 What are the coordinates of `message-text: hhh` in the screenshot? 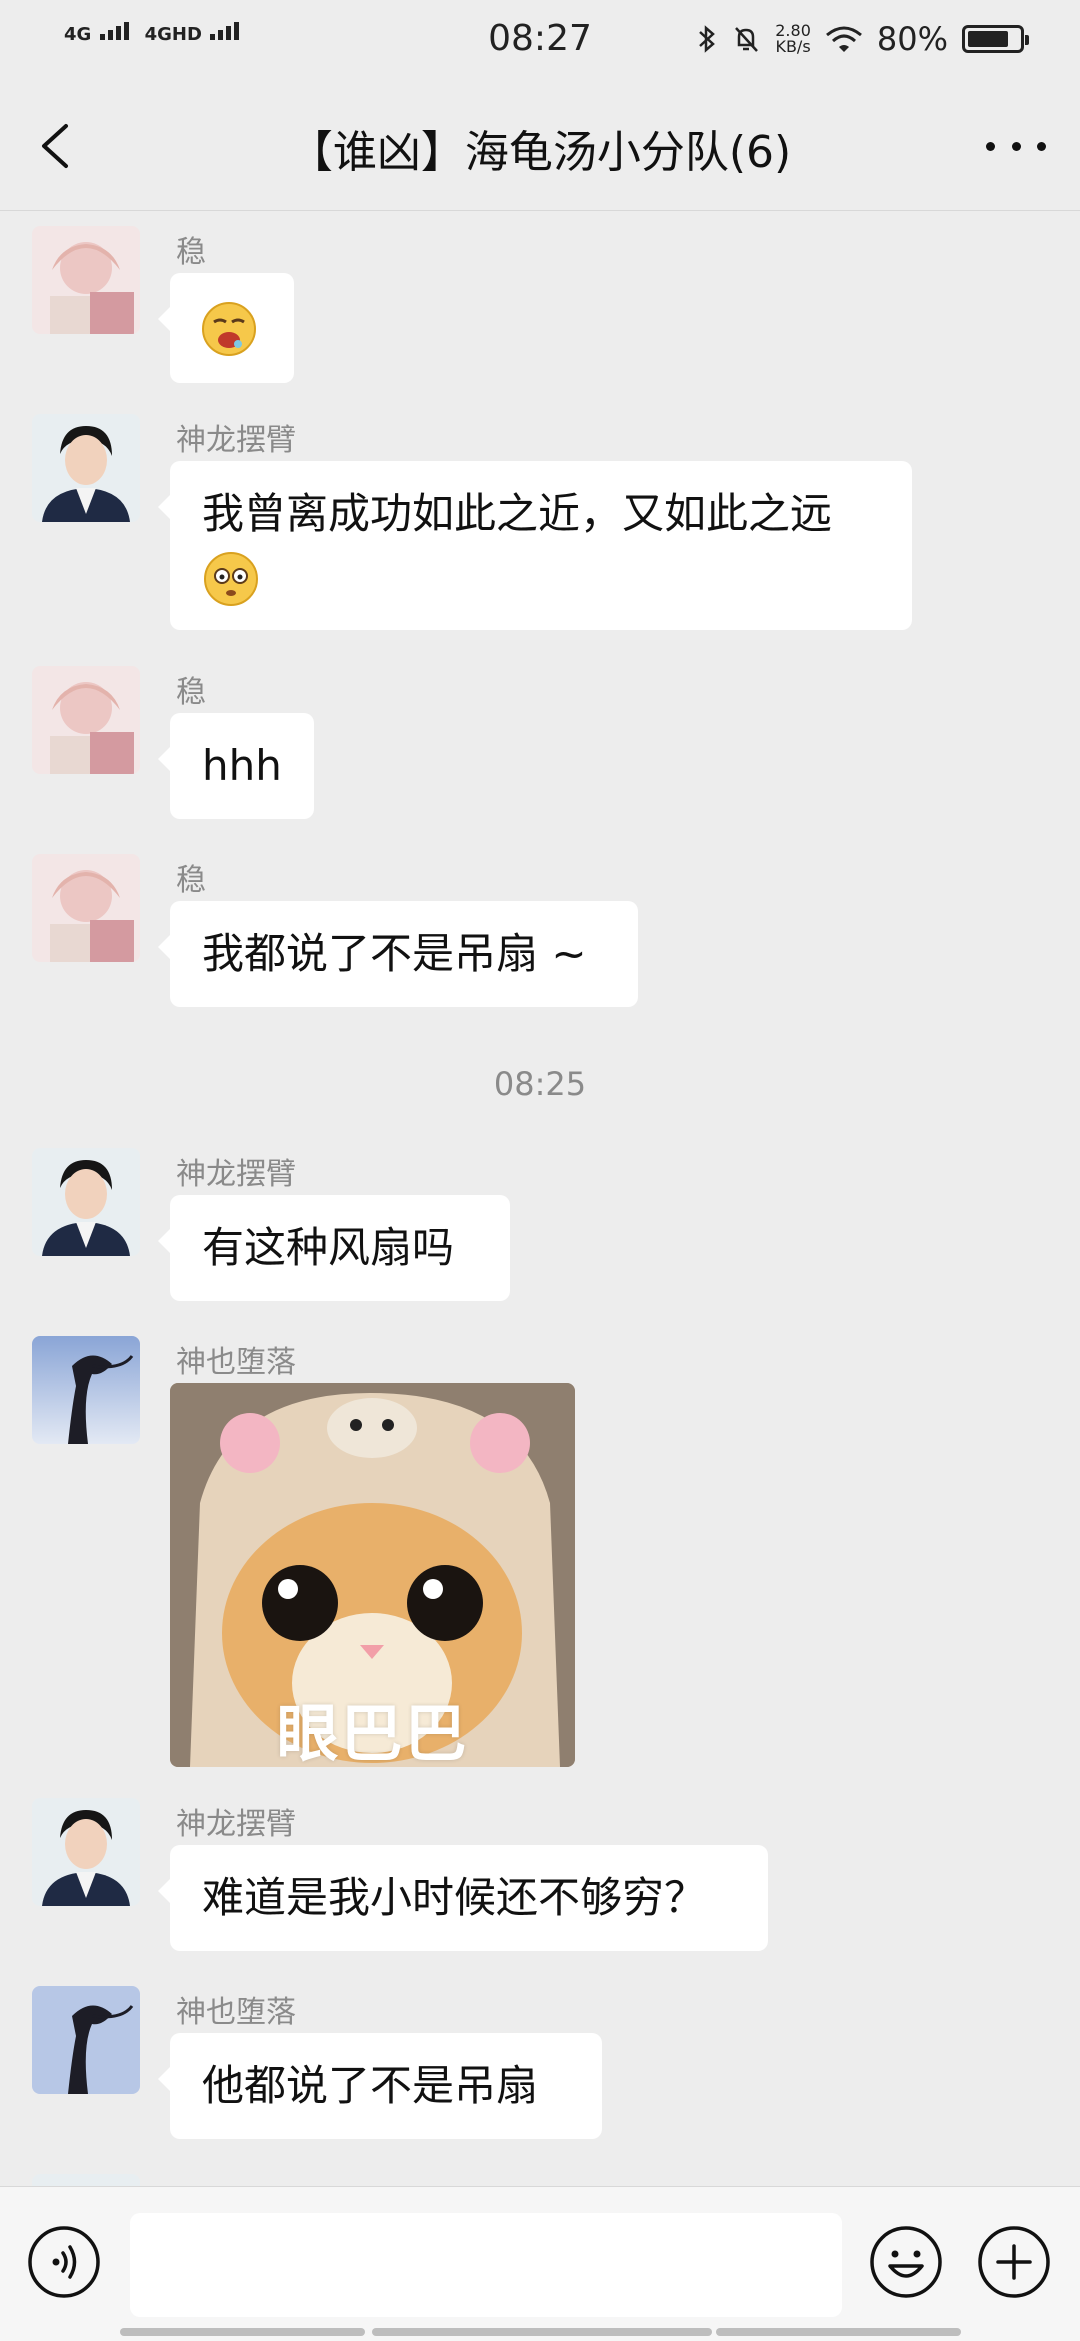 It's located at (242, 765).